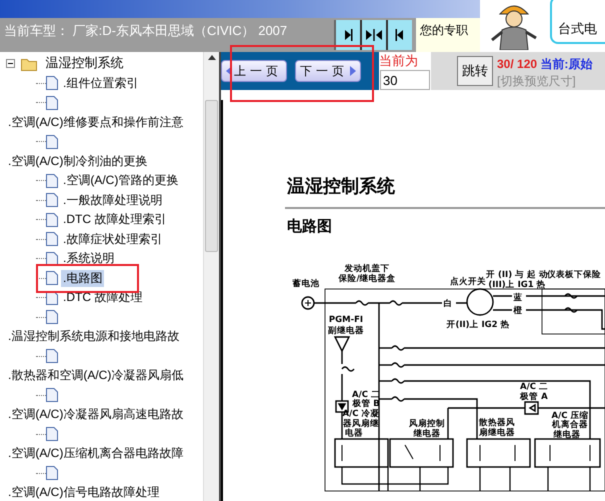 This screenshot has width=605, height=501. I want to click on mode-label: 当前:, so click(554, 64).